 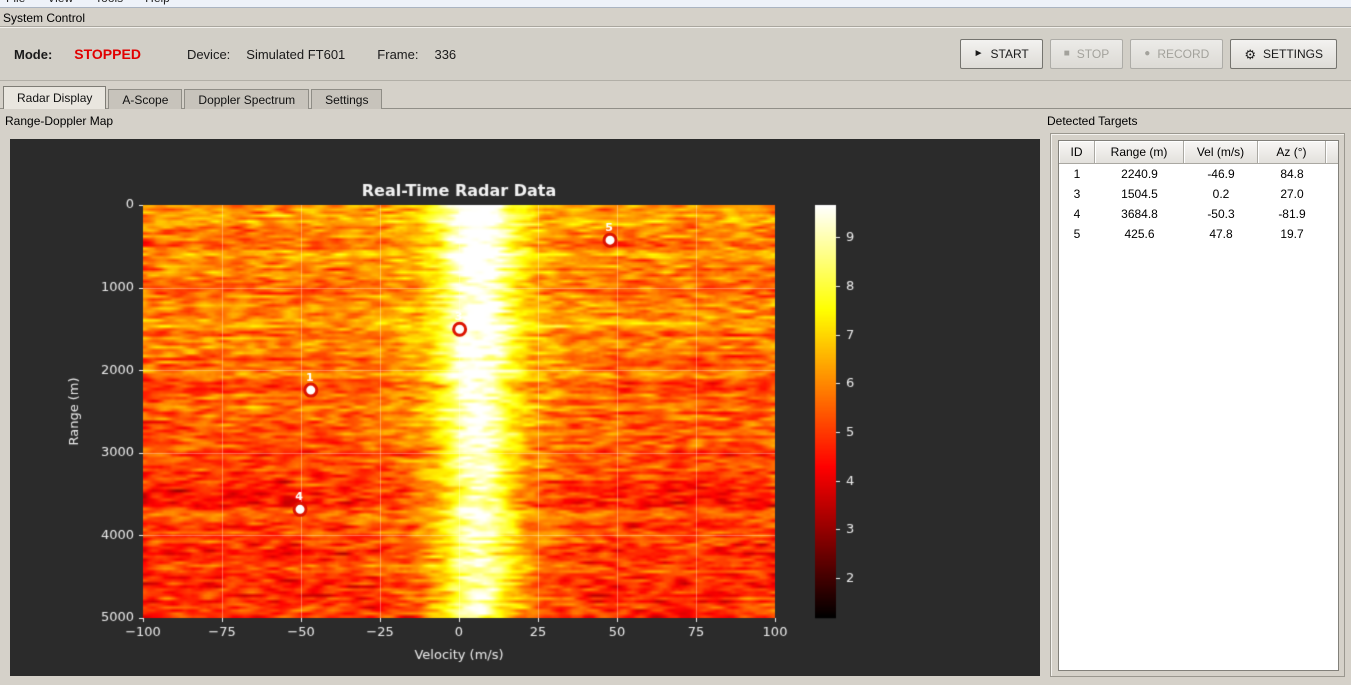 What do you see at coordinates (1093, 54) in the screenshot?
I see `button-label: STOP` at bounding box center [1093, 54].